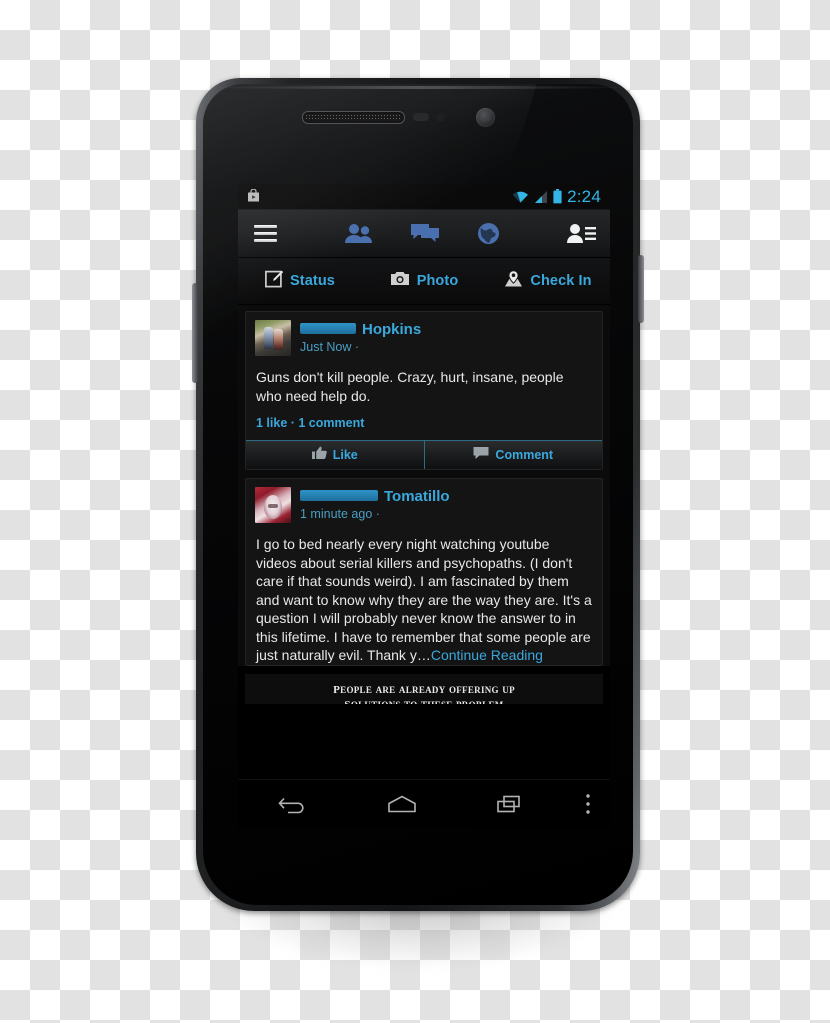 The height and width of the screenshot is (1023, 830). What do you see at coordinates (274, 281) in the screenshot?
I see `compose-status-icon` at bounding box center [274, 281].